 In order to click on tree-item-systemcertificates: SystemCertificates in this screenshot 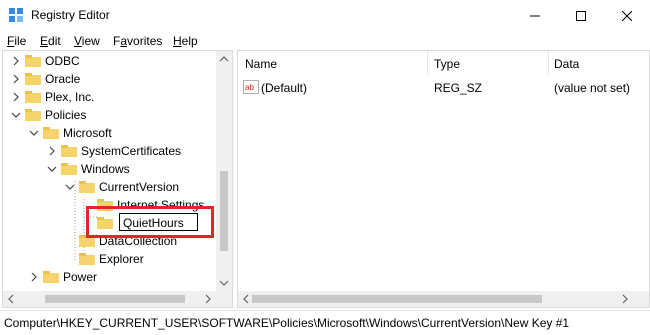, I will do `click(114, 151)`.